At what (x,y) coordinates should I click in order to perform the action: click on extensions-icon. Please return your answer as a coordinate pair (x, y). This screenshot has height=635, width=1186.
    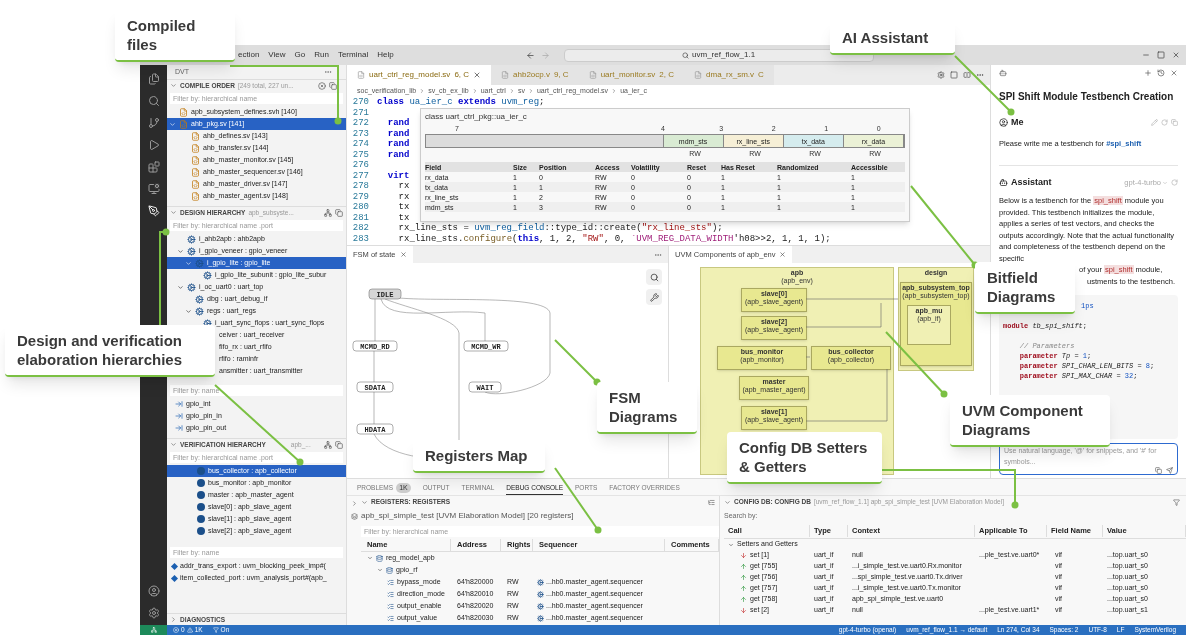
    Looking at the image, I should click on (153, 167).